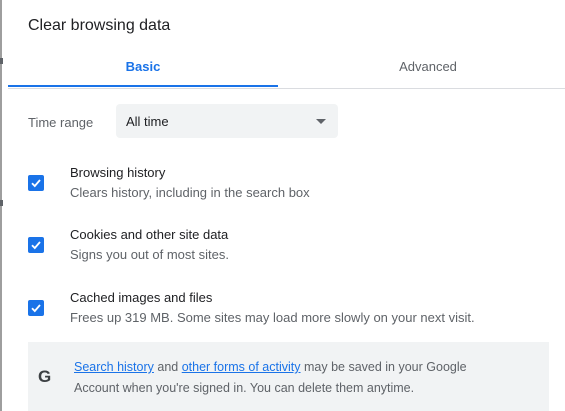 Image resolution: width=565 pixels, height=411 pixels. What do you see at coordinates (143, 67) in the screenshot?
I see `tab-basic: Basic` at bounding box center [143, 67].